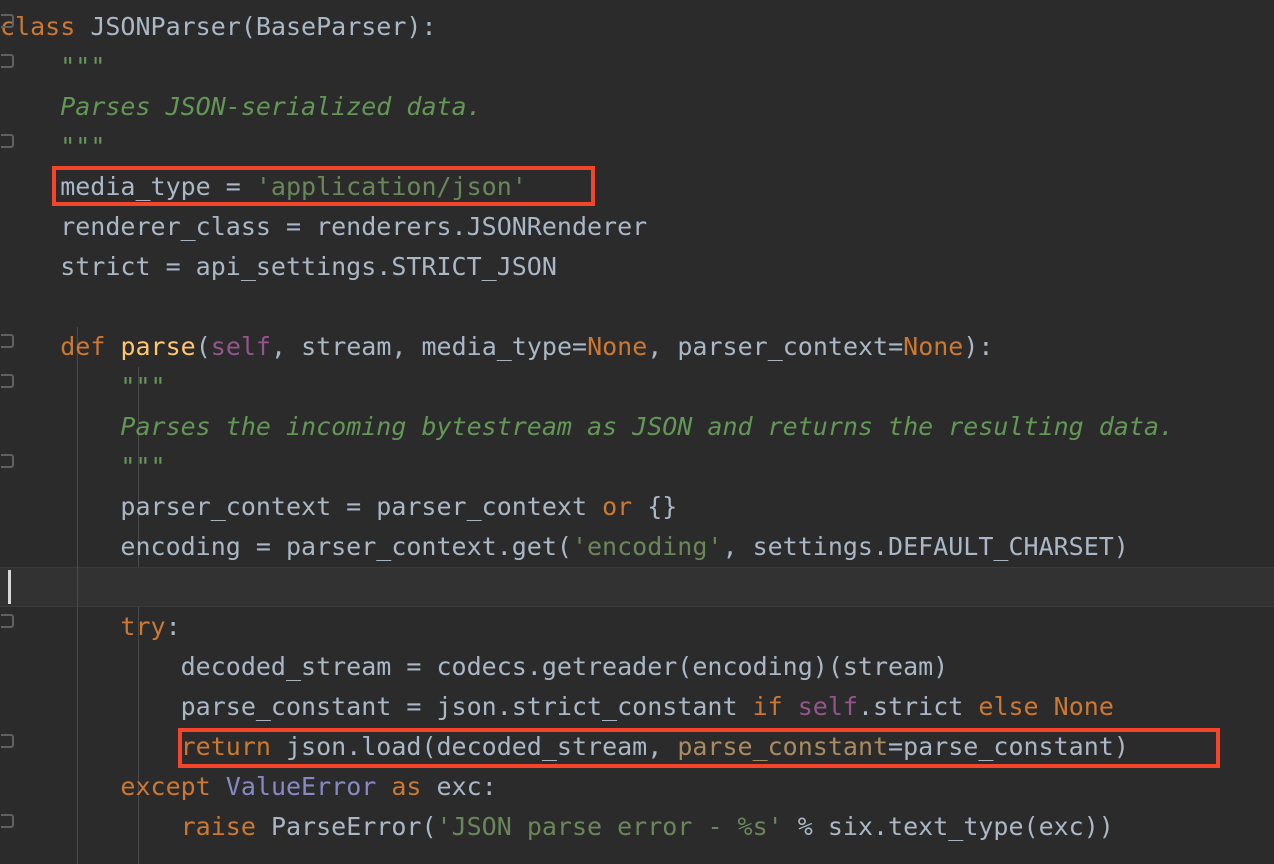  I want to click on code-token-kw: or, so click(617, 506).